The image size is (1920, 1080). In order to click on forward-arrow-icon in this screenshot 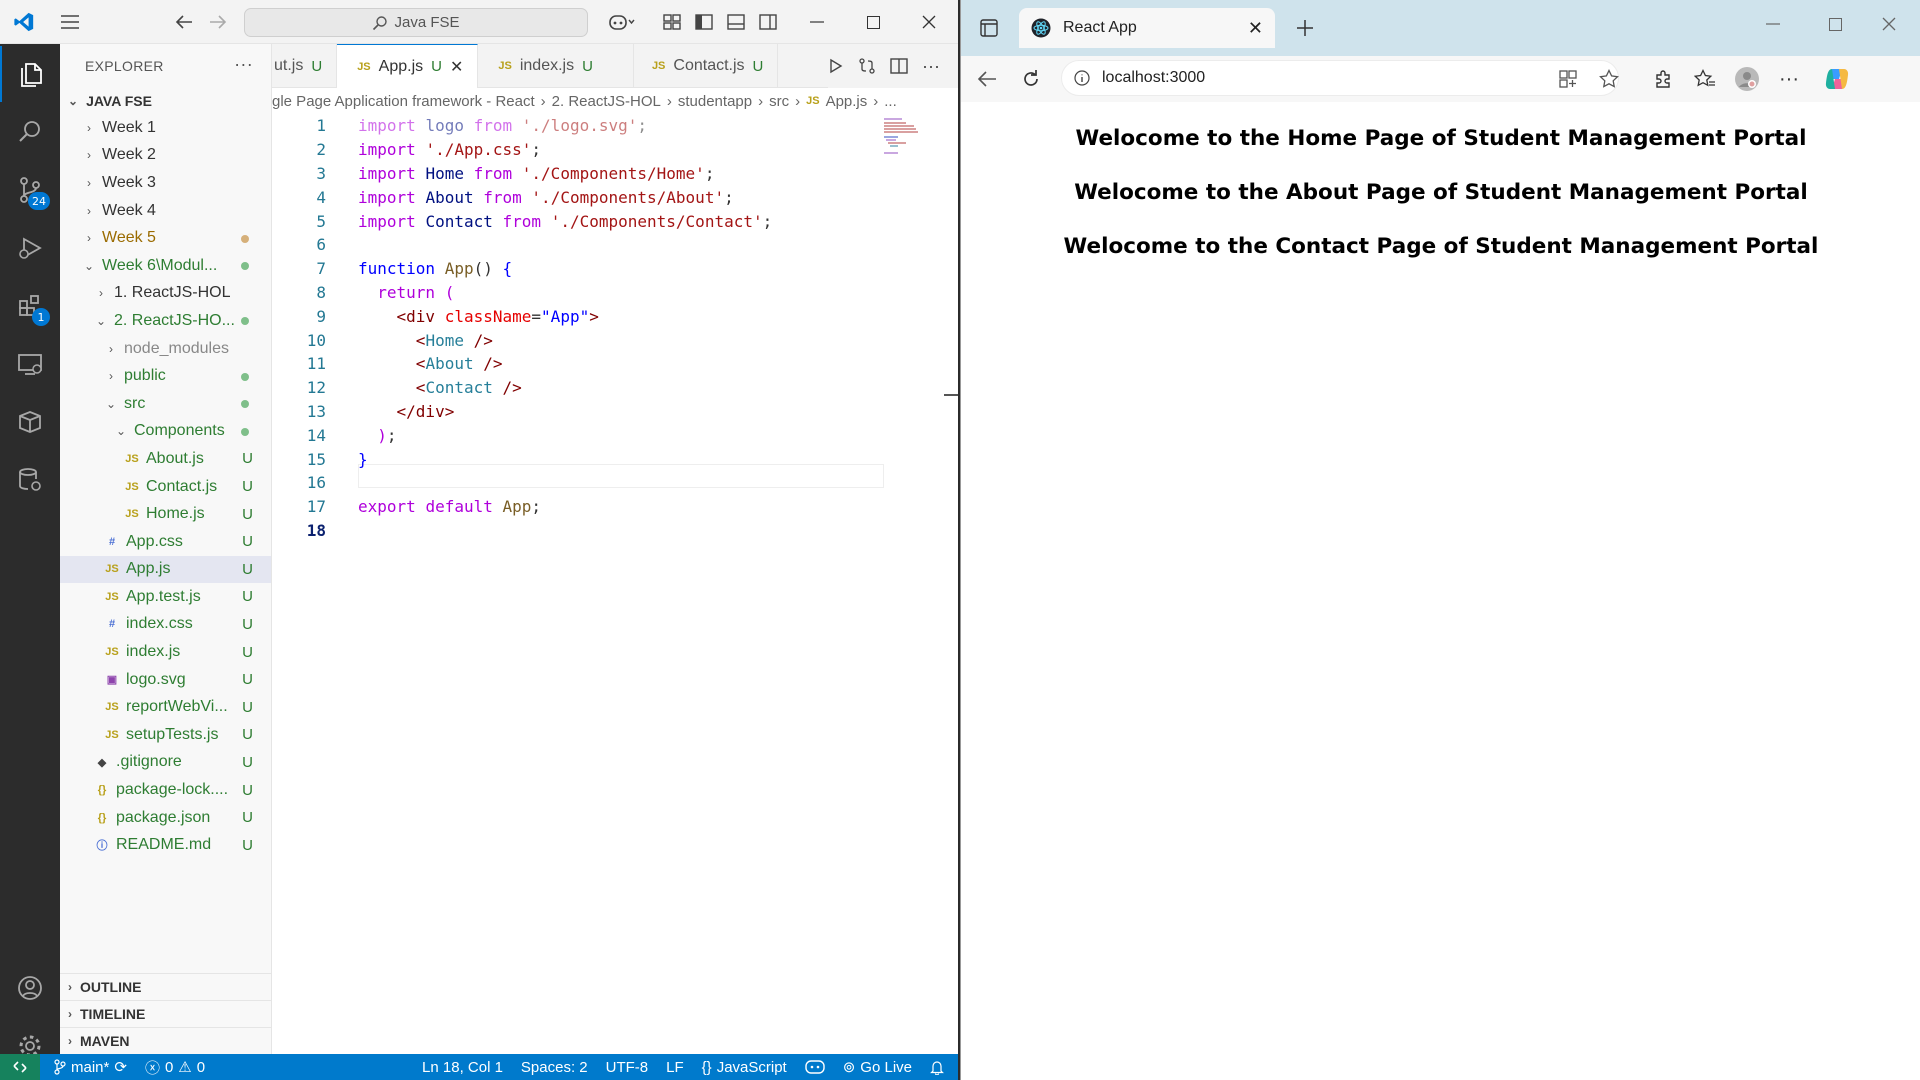, I will do `click(218, 22)`.